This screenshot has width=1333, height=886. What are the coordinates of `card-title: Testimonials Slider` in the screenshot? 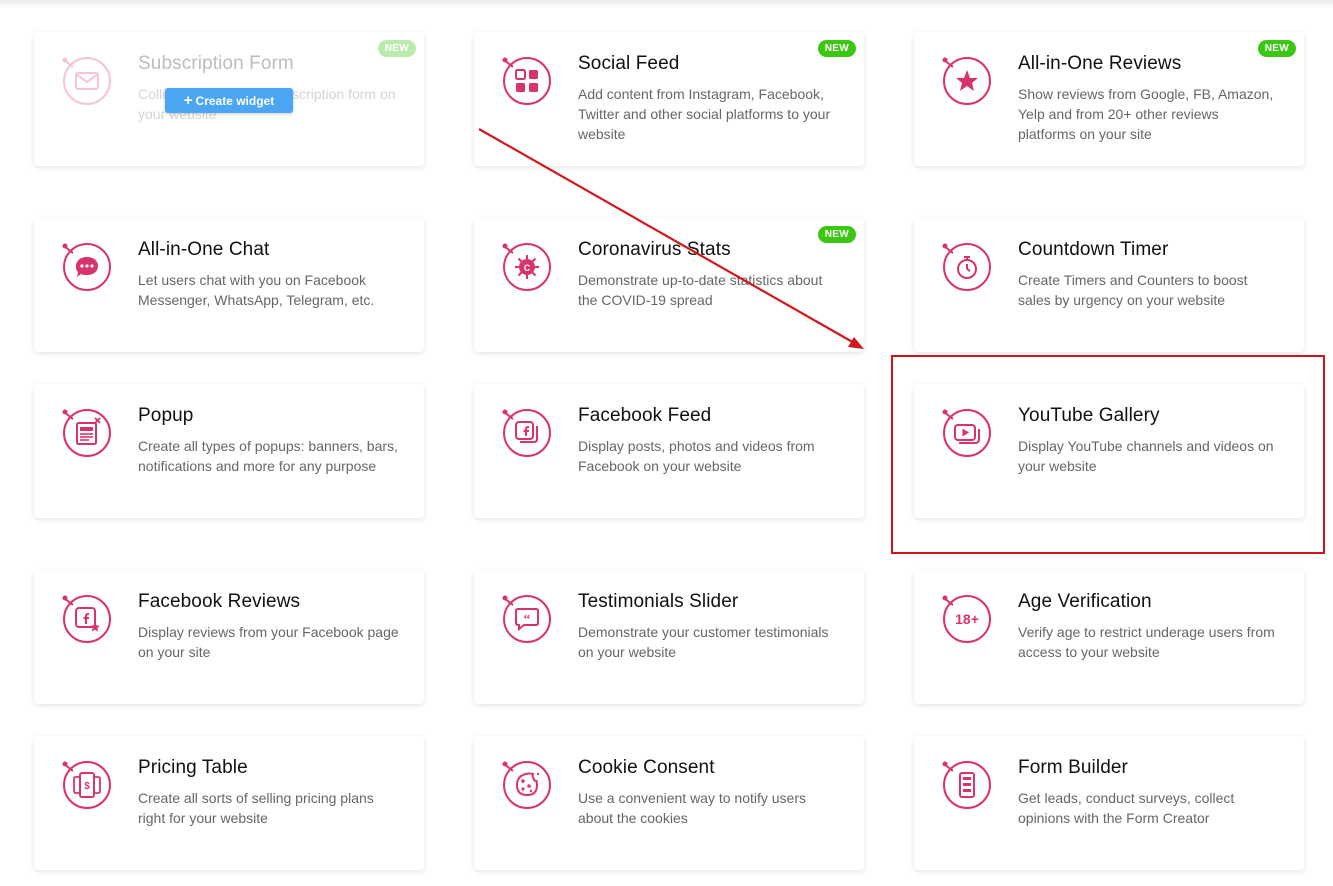 It's located at (658, 601).